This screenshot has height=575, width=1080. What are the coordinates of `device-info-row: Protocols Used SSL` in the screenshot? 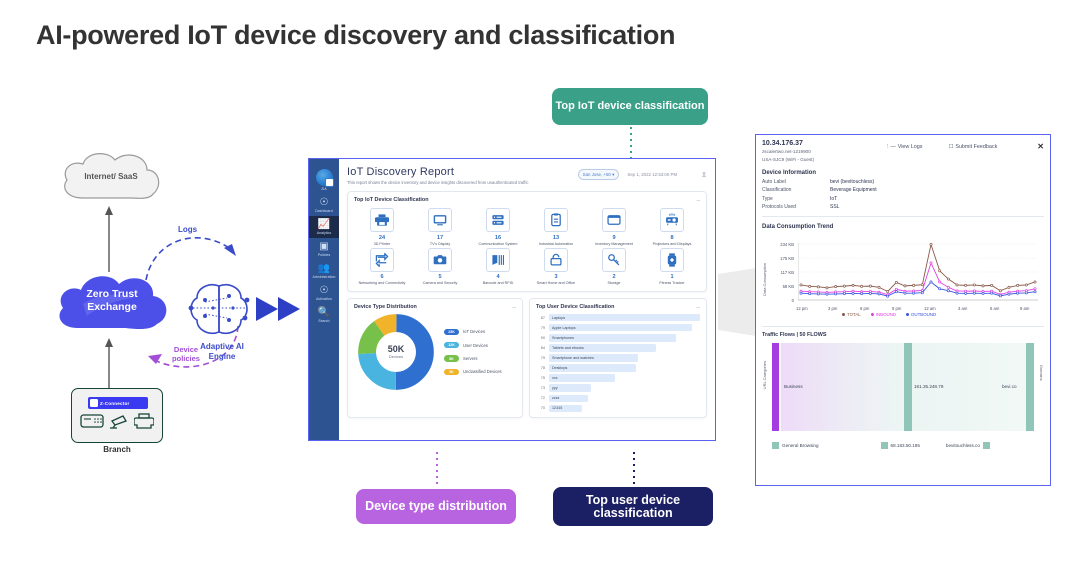 It's located at (801, 207).